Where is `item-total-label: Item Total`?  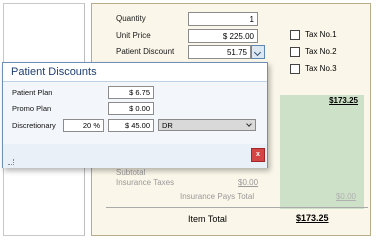 item-total-label: Item Total is located at coordinates (207, 219).